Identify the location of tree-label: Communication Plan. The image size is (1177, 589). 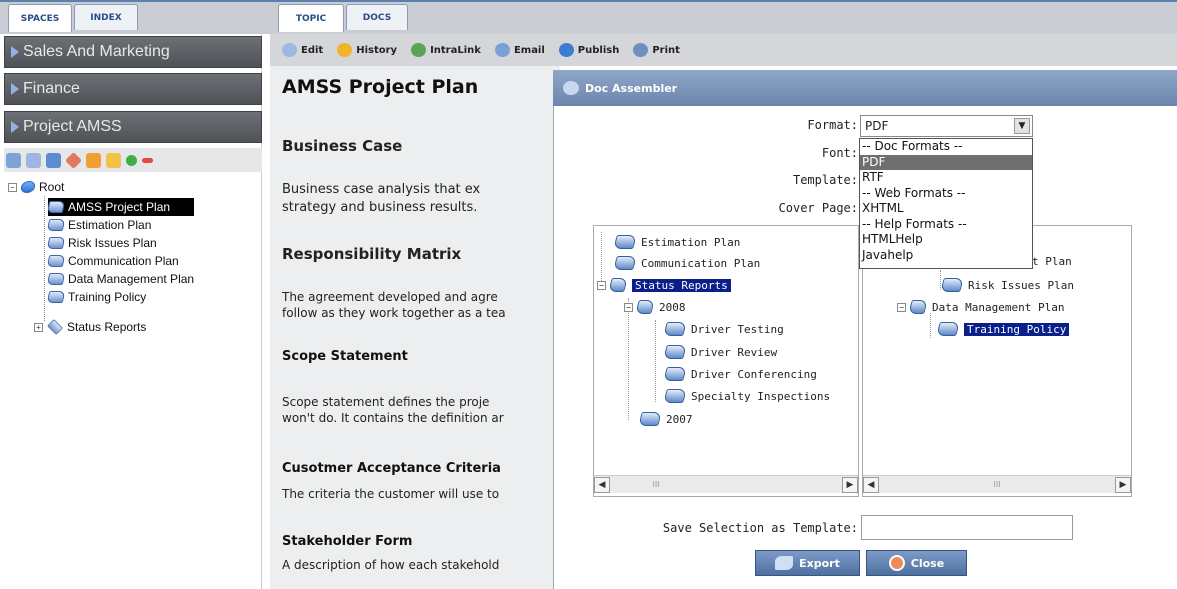
(701, 263).